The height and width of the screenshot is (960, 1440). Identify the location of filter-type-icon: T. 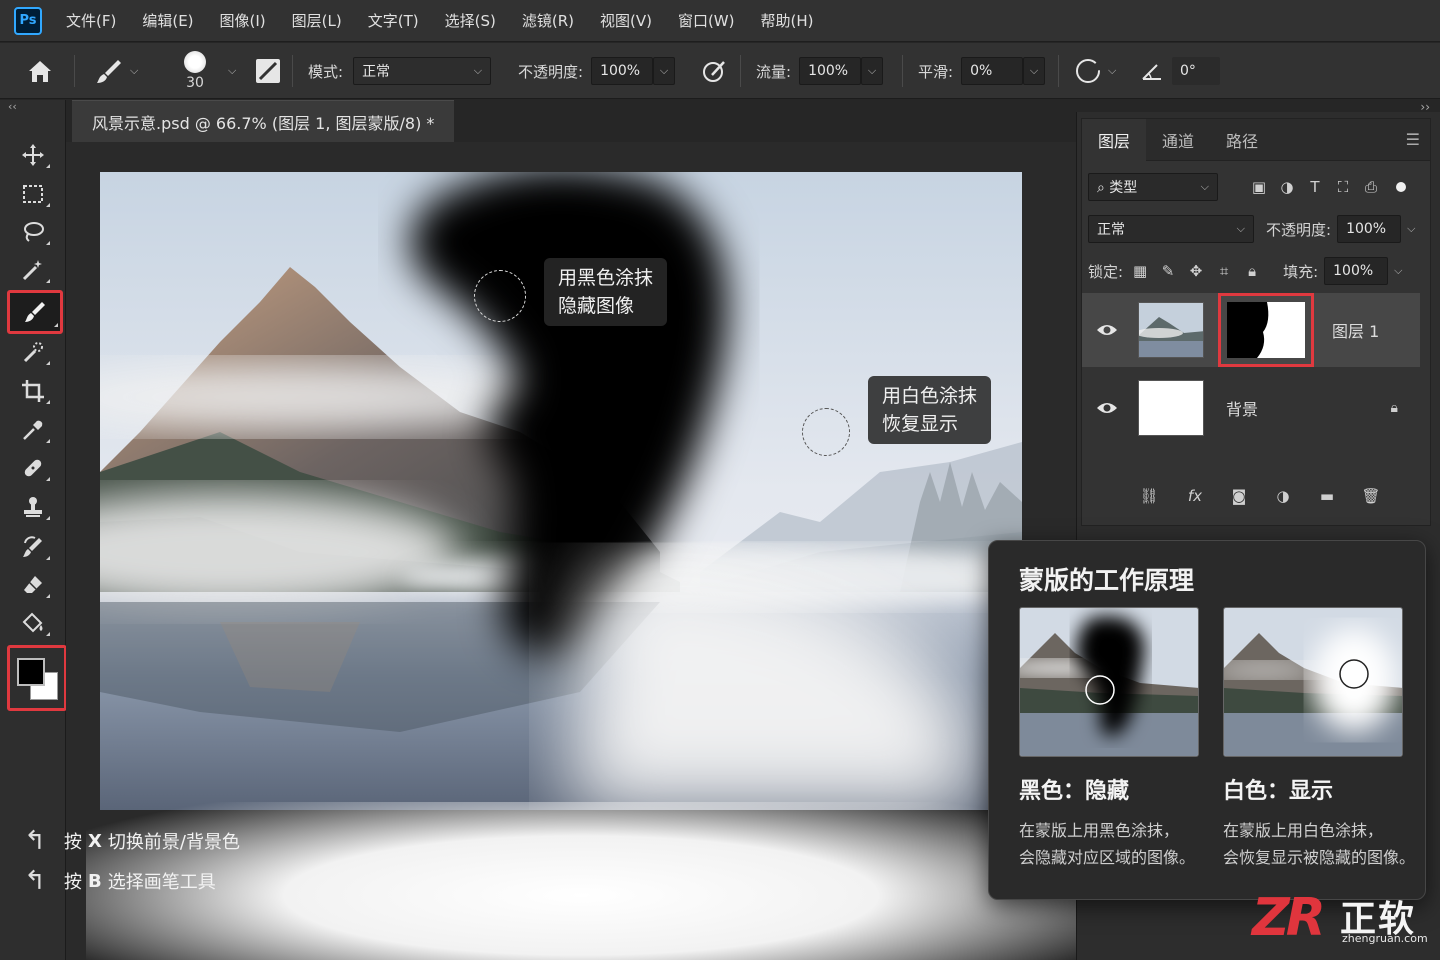
(1315, 187).